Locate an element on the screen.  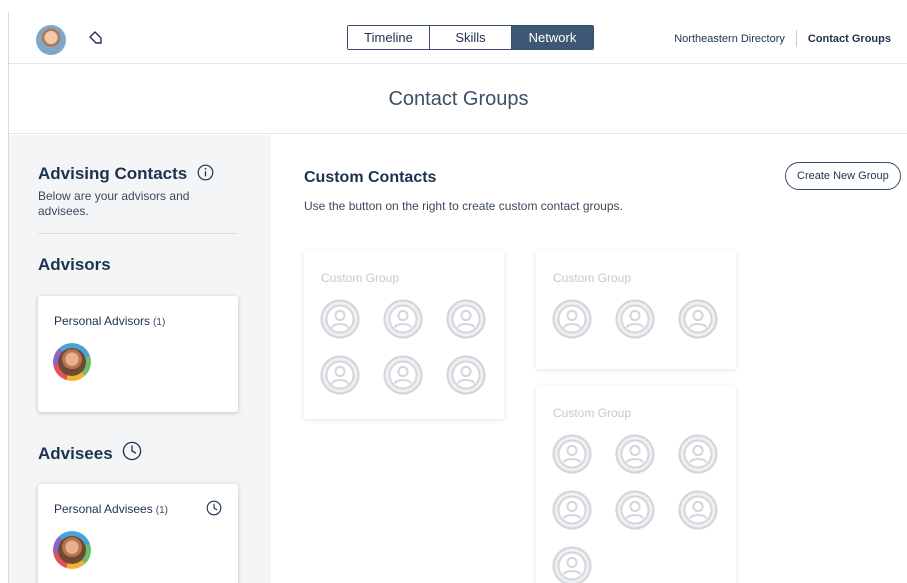
advisor-avatar is located at coordinates (72, 362).